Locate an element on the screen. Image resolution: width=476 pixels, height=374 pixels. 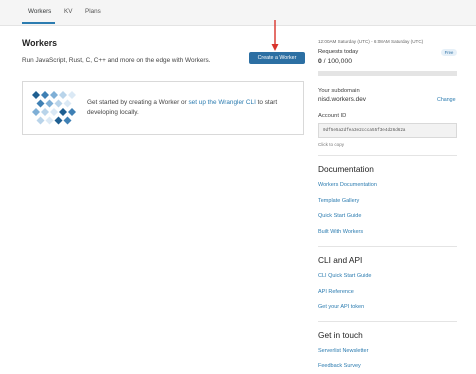
tab-kv: KV is located at coordinates (68, 11).